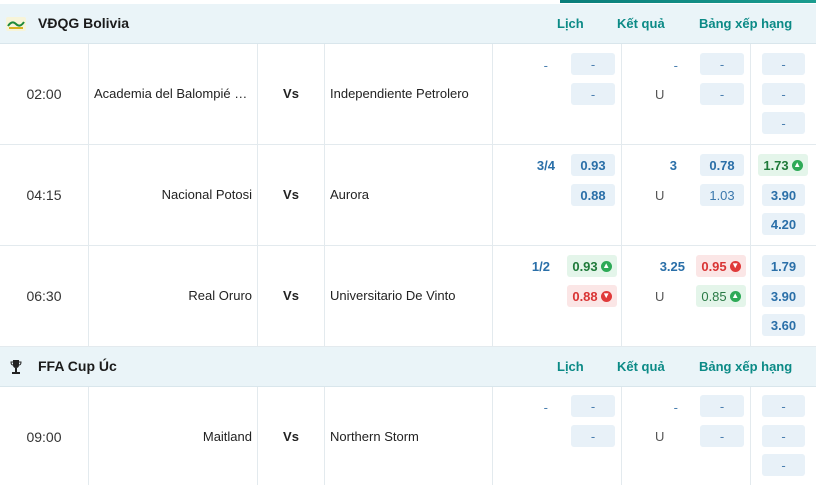 The image size is (816, 485). I want to click on odds-value: 1.73, so click(776, 165).